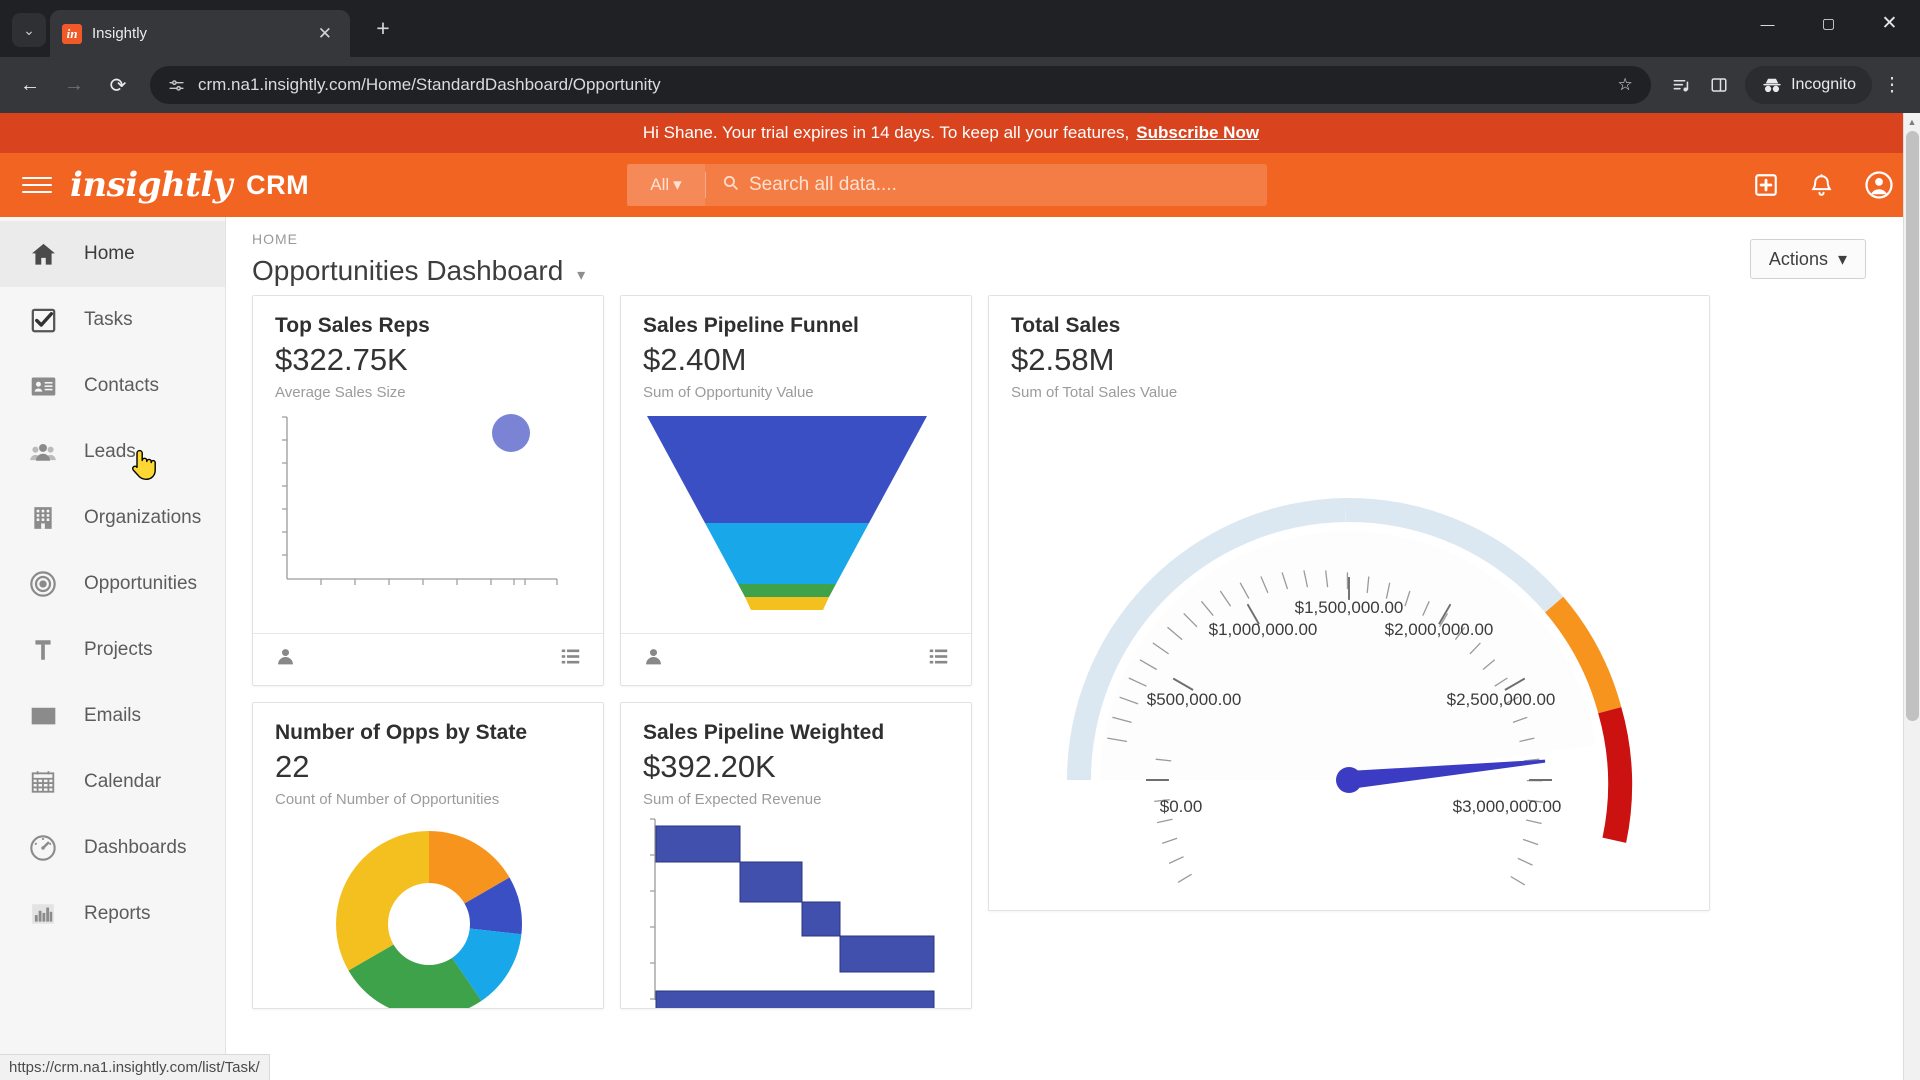 This screenshot has width=1920, height=1080. Describe the element at coordinates (72, 33) in the screenshot. I see `insightly-favicon-icon: in` at that location.